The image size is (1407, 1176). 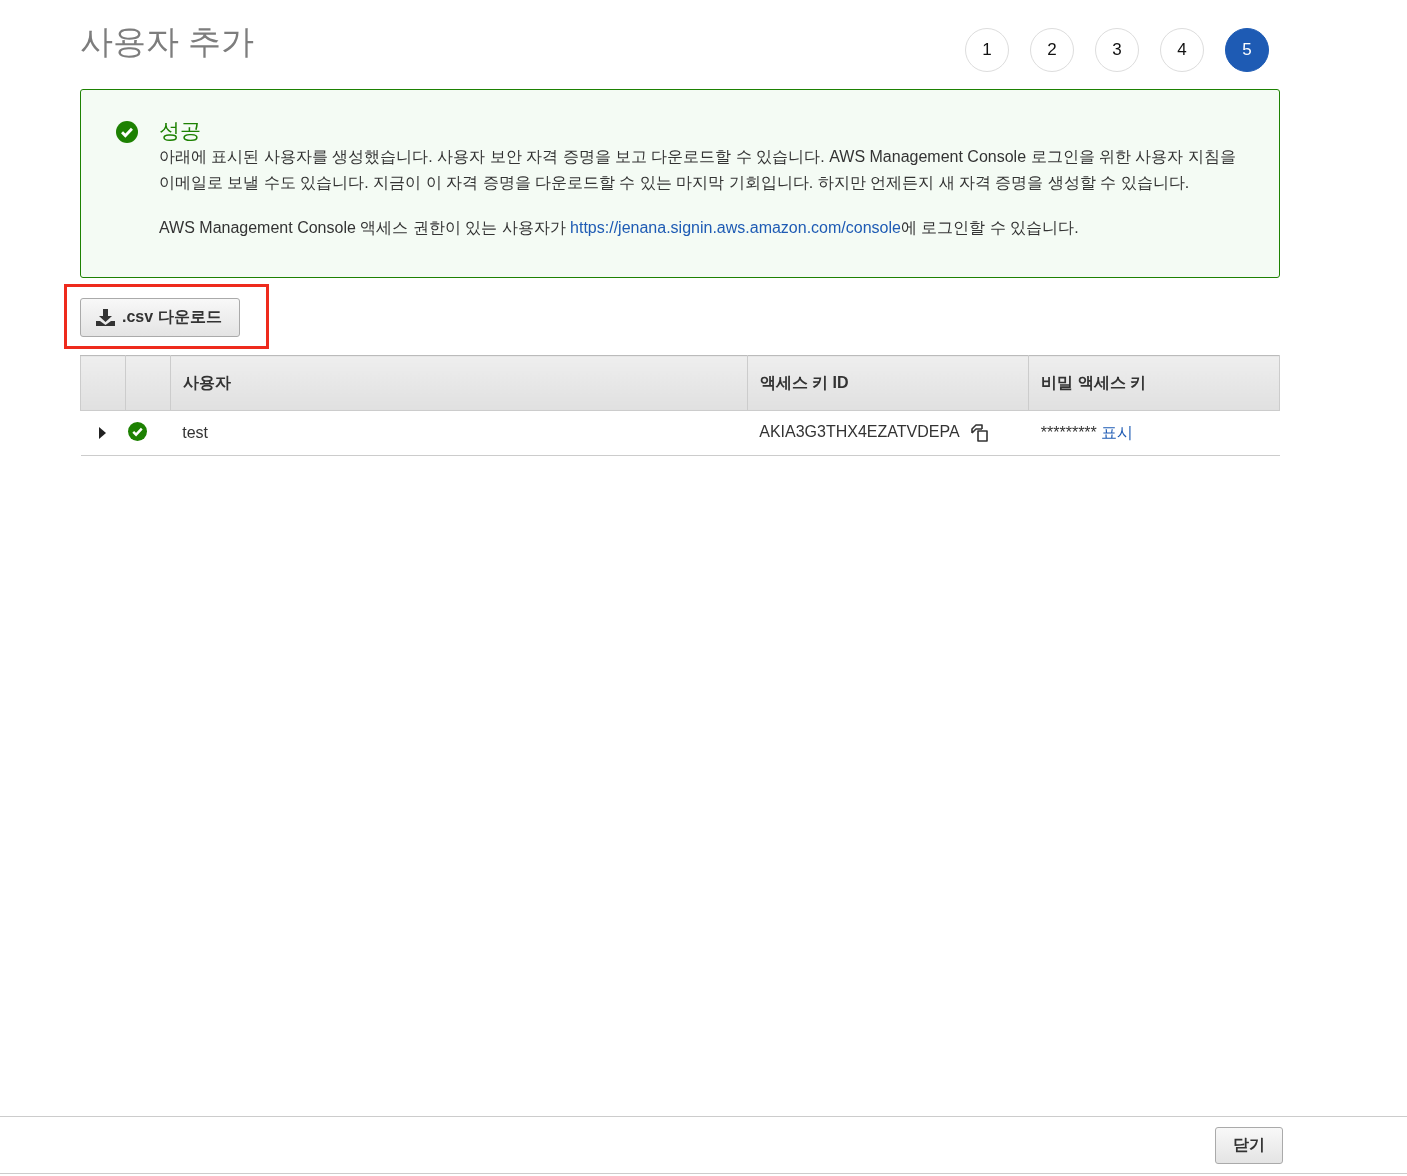 I want to click on step-indicator: 2, so click(x=1052, y=50).